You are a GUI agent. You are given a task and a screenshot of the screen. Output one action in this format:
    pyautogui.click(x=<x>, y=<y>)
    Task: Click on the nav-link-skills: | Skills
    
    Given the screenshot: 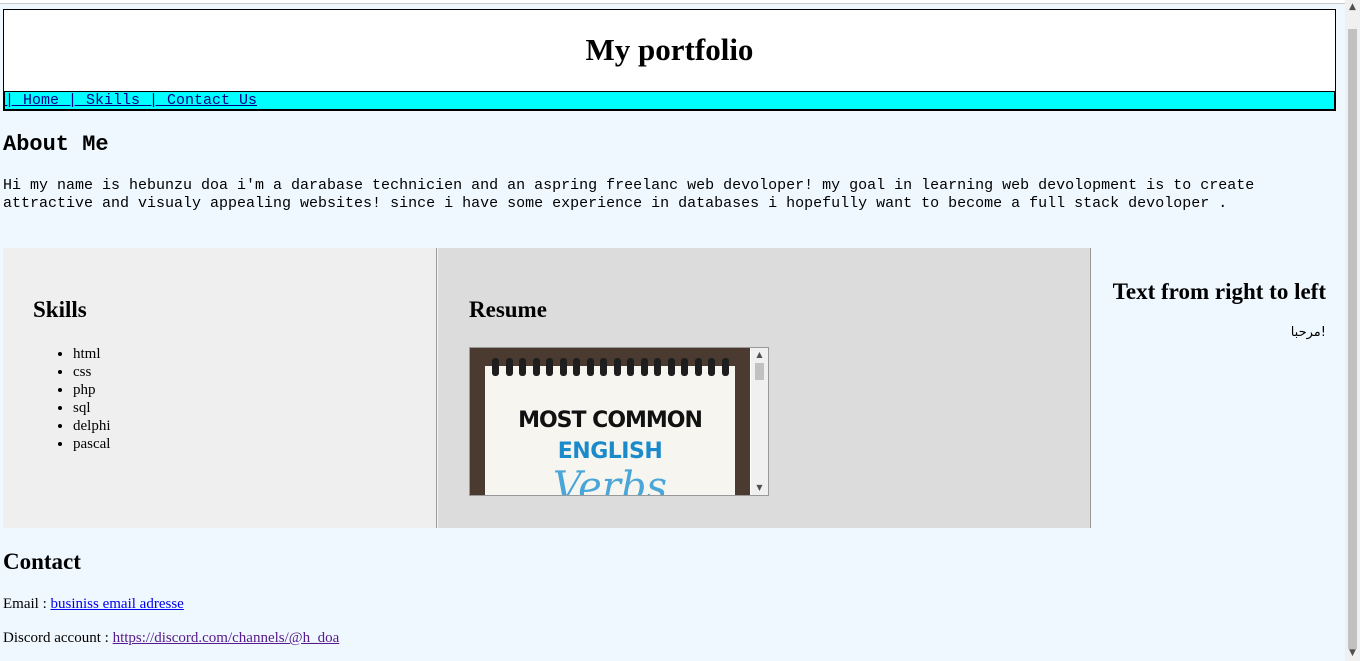 What is the action you would take?
    pyautogui.click(x=108, y=100)
    